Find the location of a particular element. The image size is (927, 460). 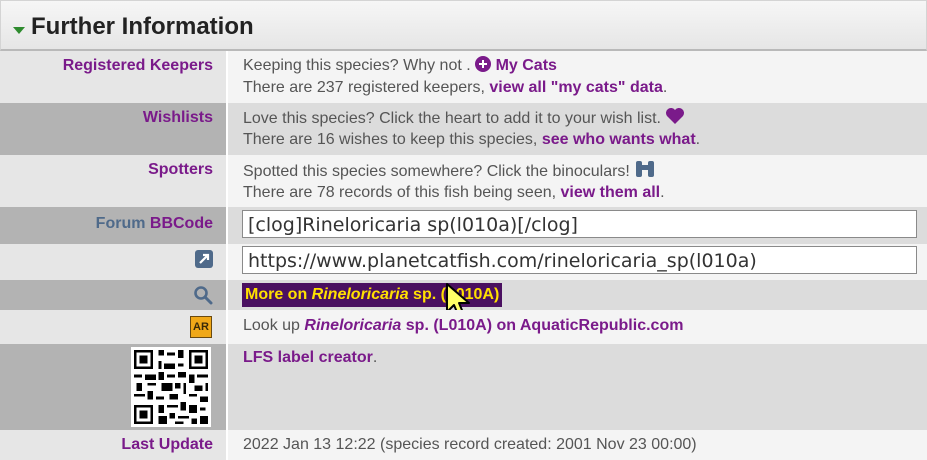

heart-icon is located at coordinates (675, 116).